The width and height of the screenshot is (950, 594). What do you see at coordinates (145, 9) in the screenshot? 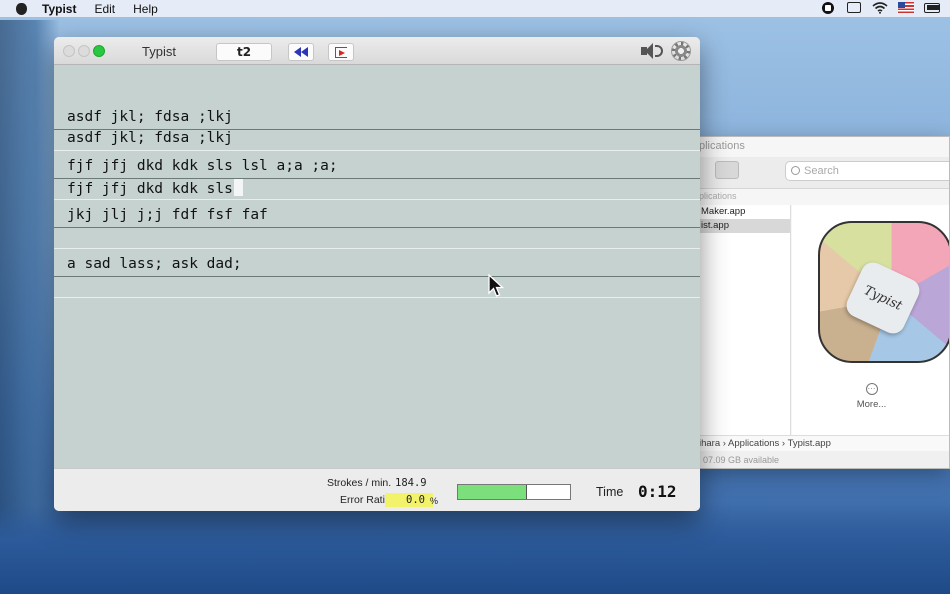
I see `menu-help: Help` at bounding box center [145, 9].